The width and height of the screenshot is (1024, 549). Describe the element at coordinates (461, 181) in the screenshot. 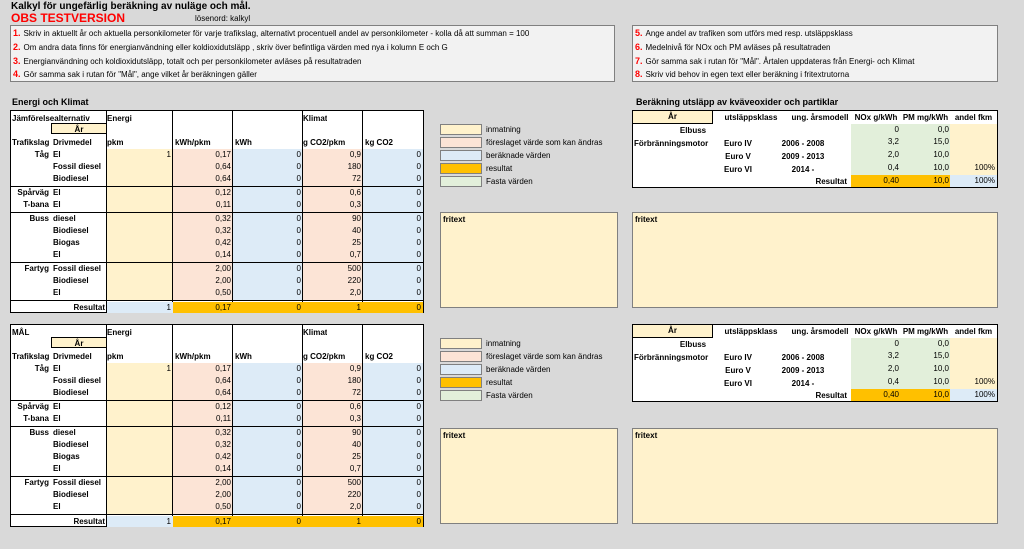

I see `legend-fasta-swatch` at that location.